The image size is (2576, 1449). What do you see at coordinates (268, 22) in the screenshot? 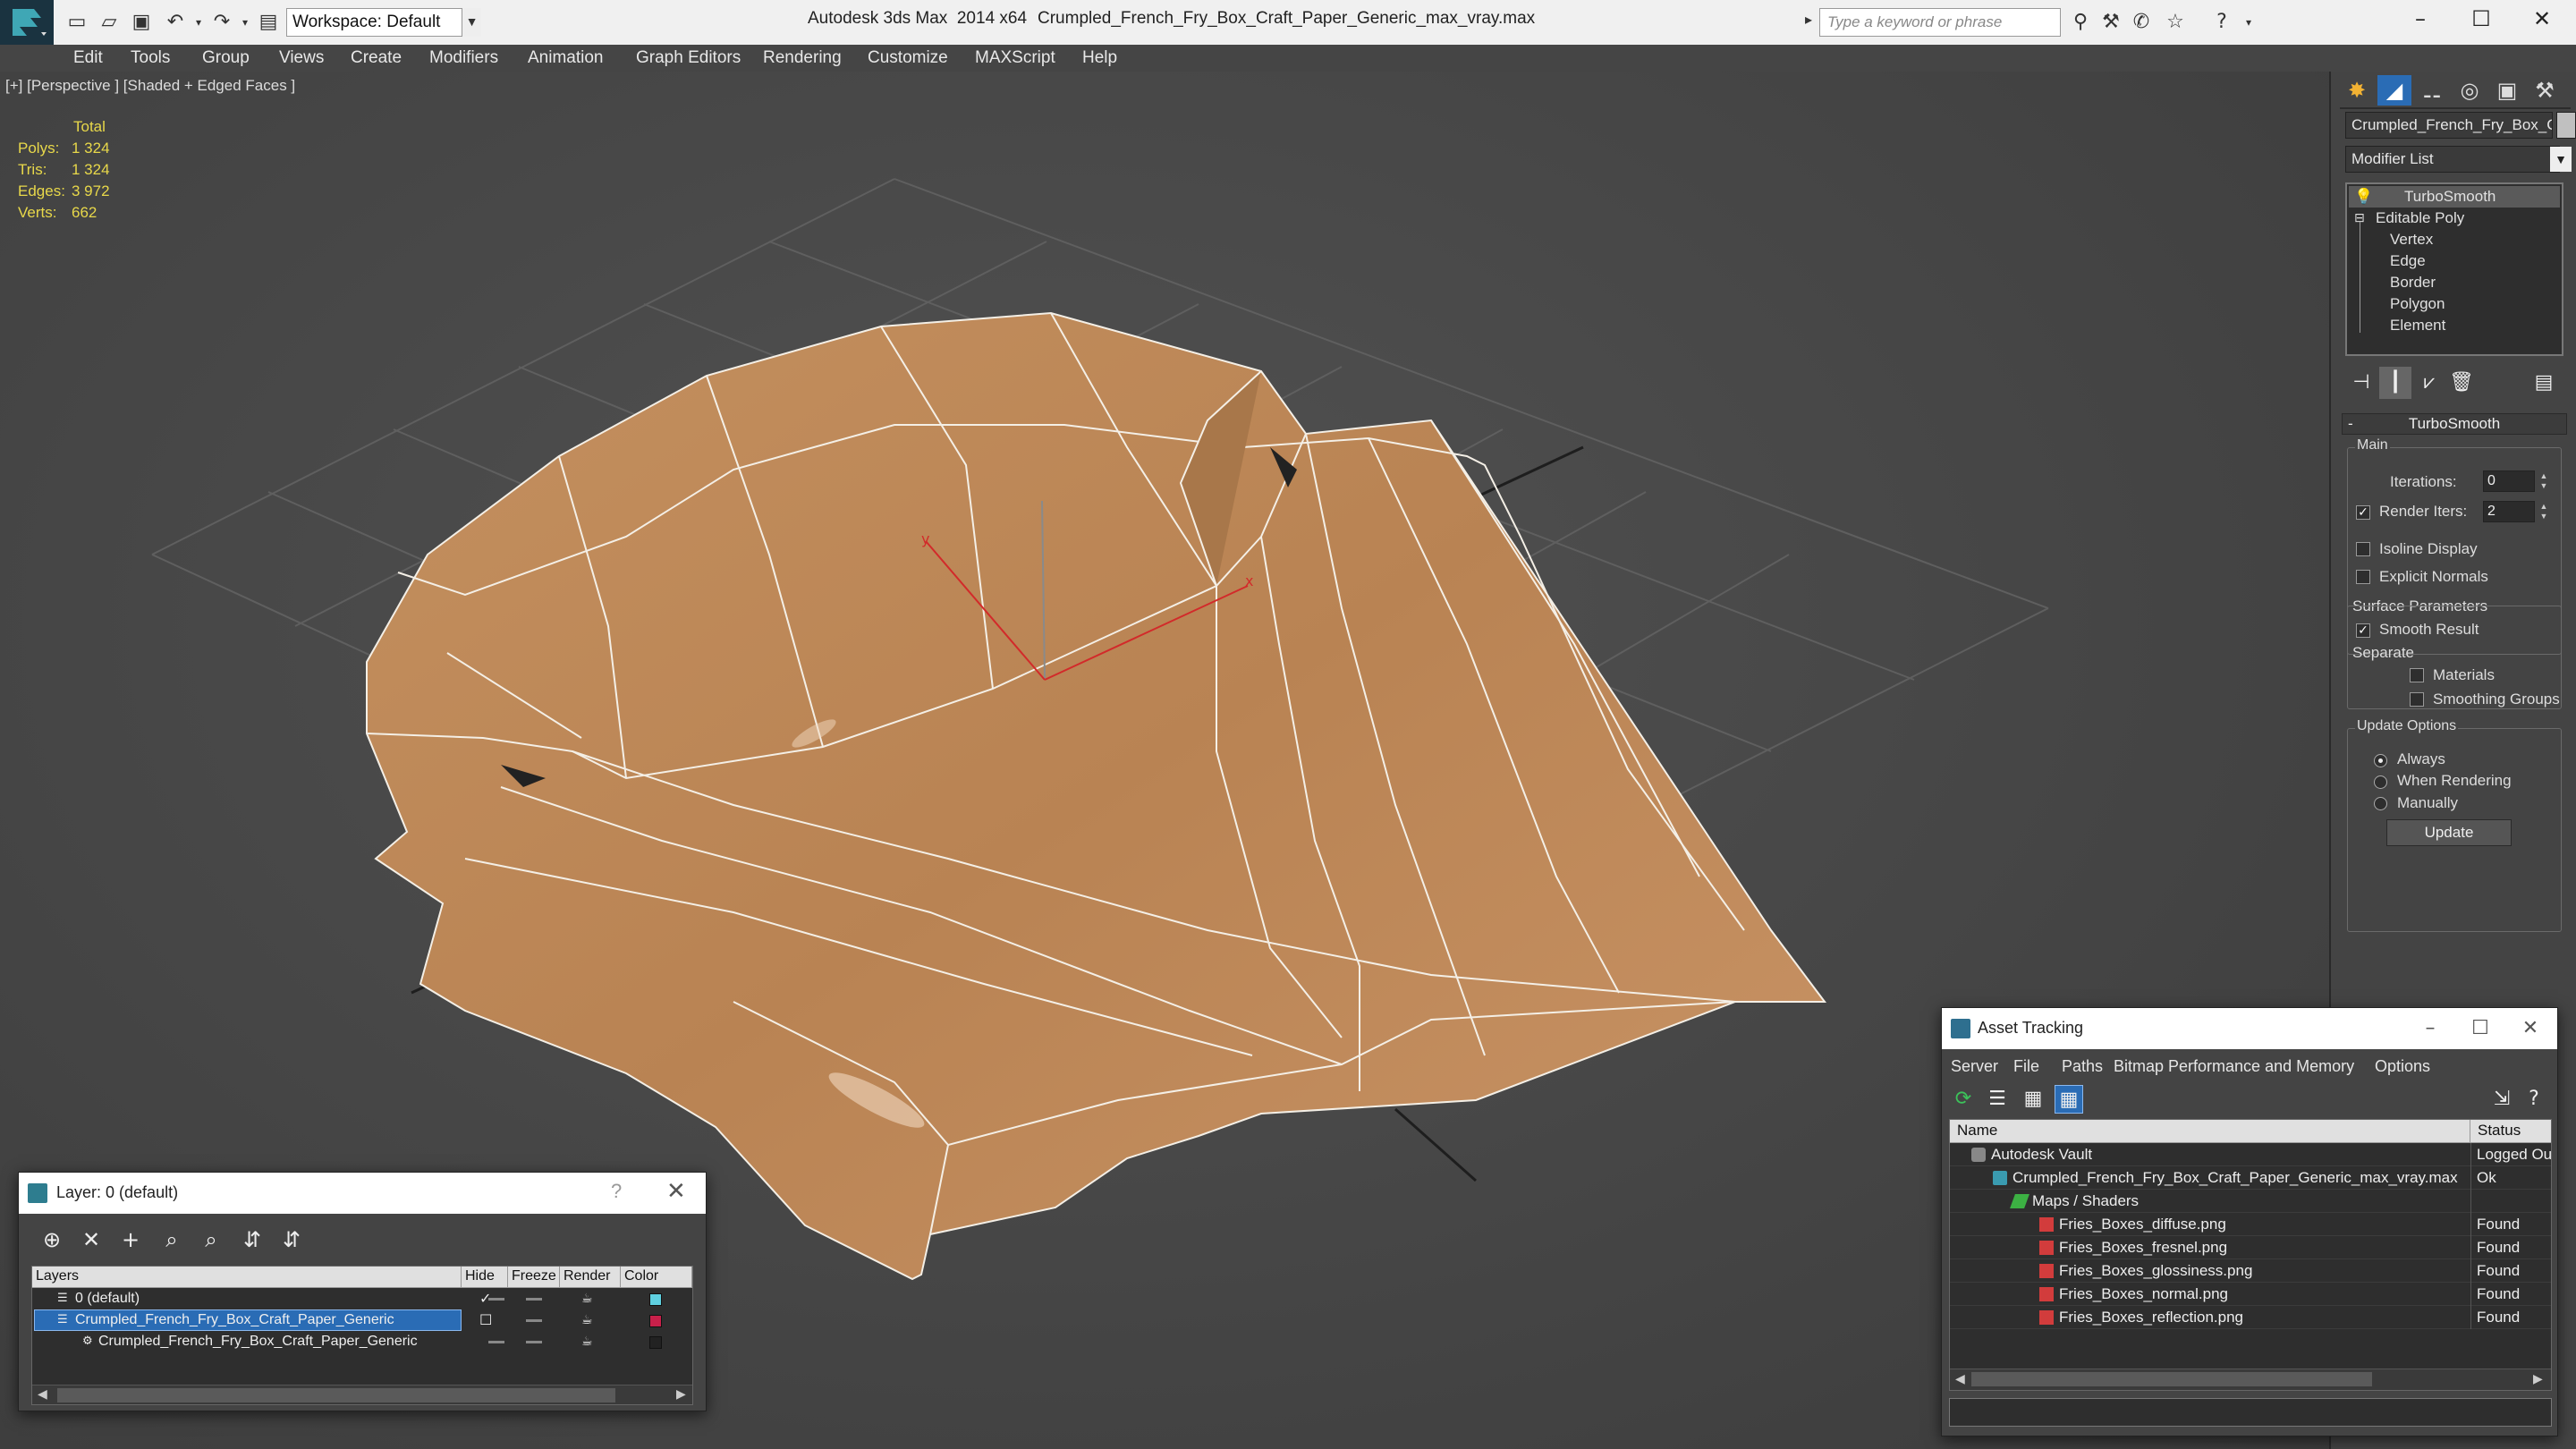
I see `project-folder-icon: ▤` at bounding box center [268, 22].